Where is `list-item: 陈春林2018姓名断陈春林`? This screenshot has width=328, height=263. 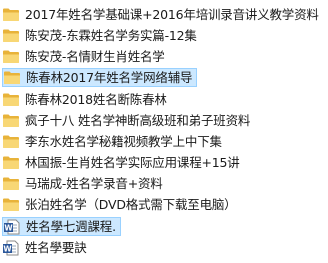 list-item: 陈春林2018姓名断陈春林 is located at coordinates (86, 99).